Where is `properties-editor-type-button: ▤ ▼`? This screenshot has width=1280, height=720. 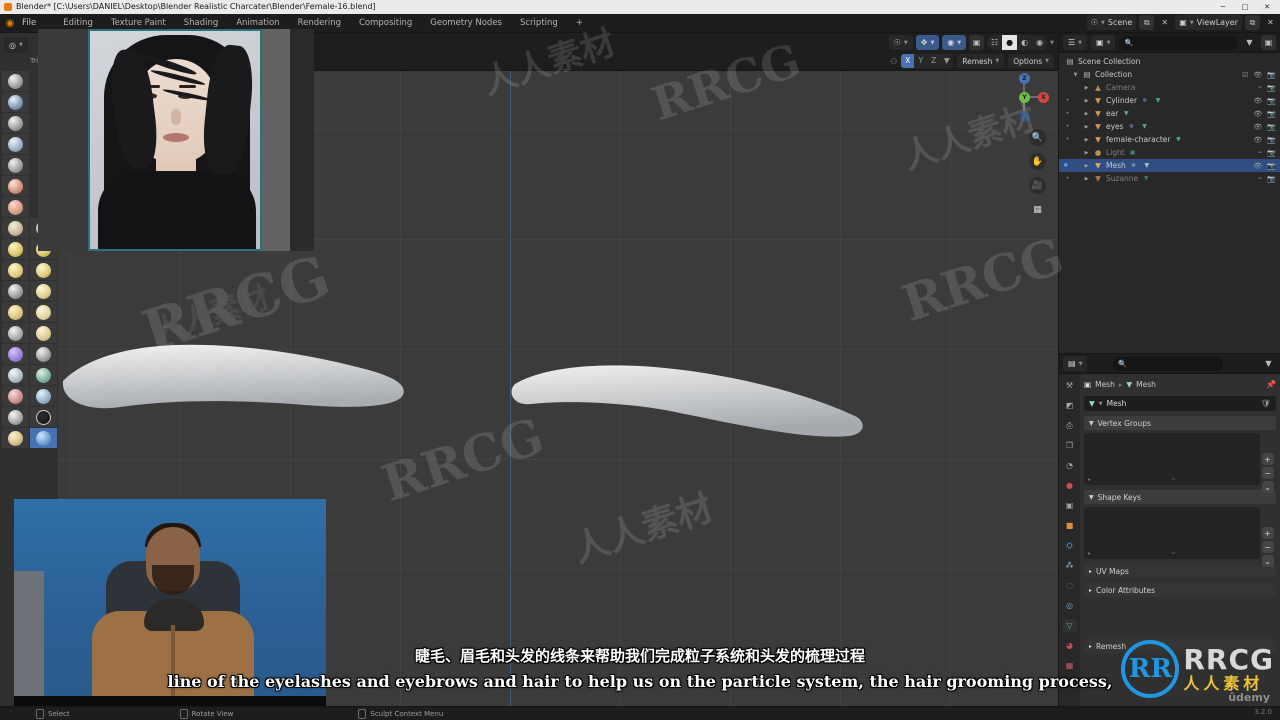 properties-editor-type-button: ▤ ▼ is located at coordinates (1075, 363).